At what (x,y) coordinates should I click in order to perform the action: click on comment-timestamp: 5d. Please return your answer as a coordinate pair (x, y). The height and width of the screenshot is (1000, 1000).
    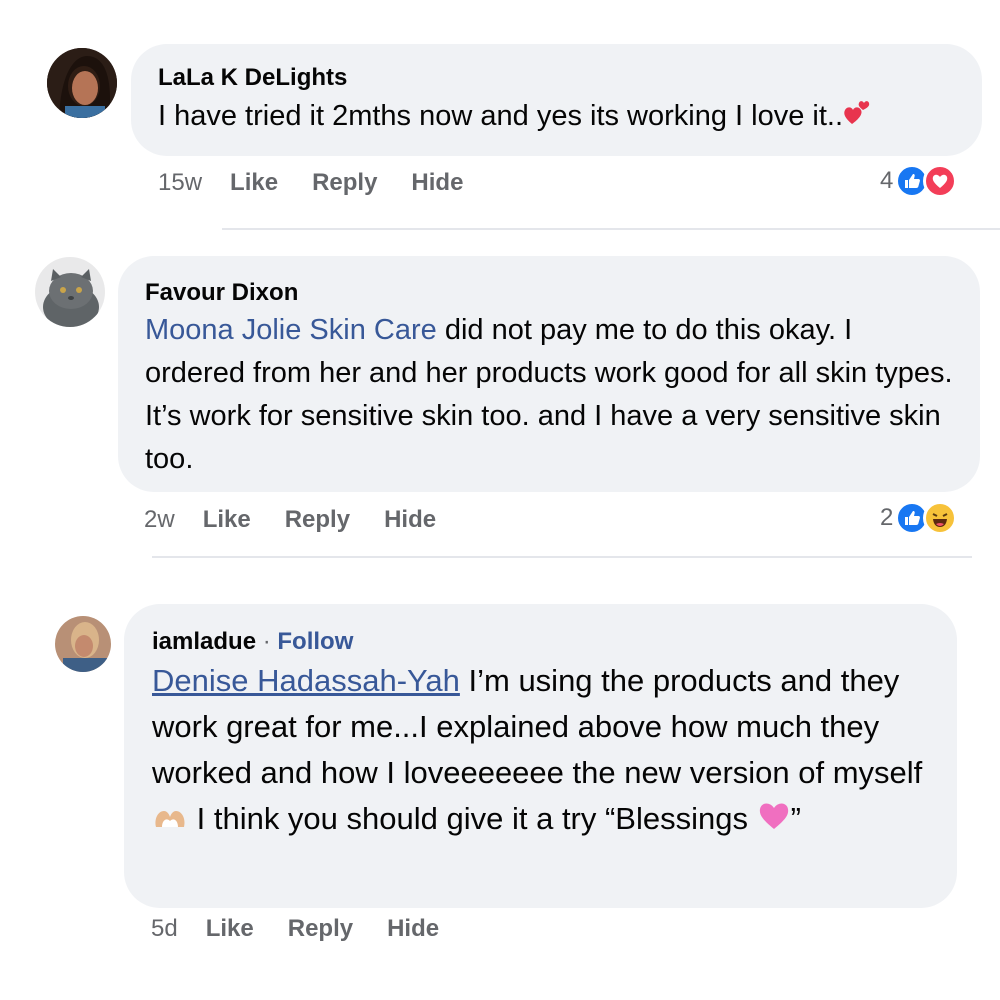
    Looking at the image, I should click on (164, 929).